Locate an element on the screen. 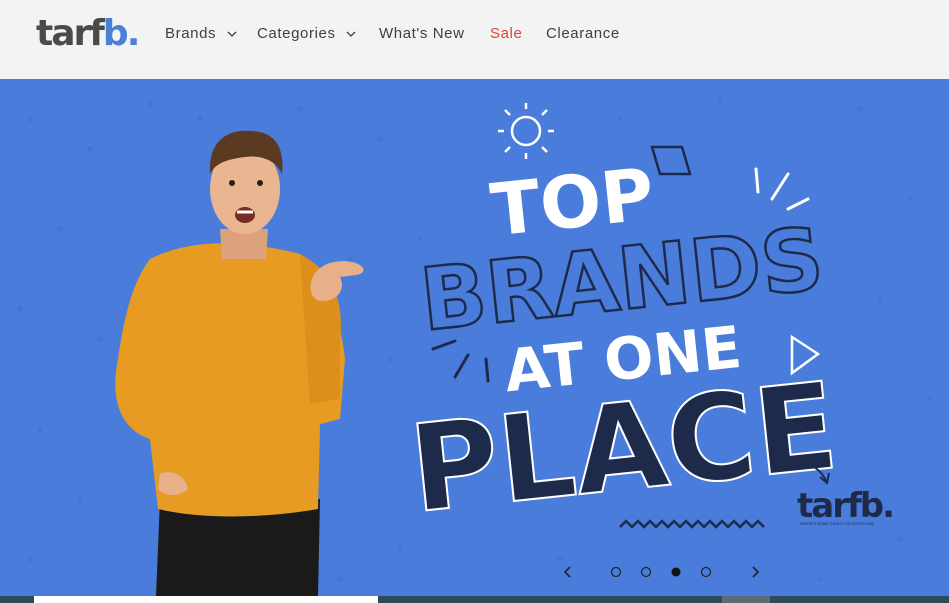 The height and width of the screenshot is (603, 949). site-logo: tarfb. is located at coordinates (88, 33).